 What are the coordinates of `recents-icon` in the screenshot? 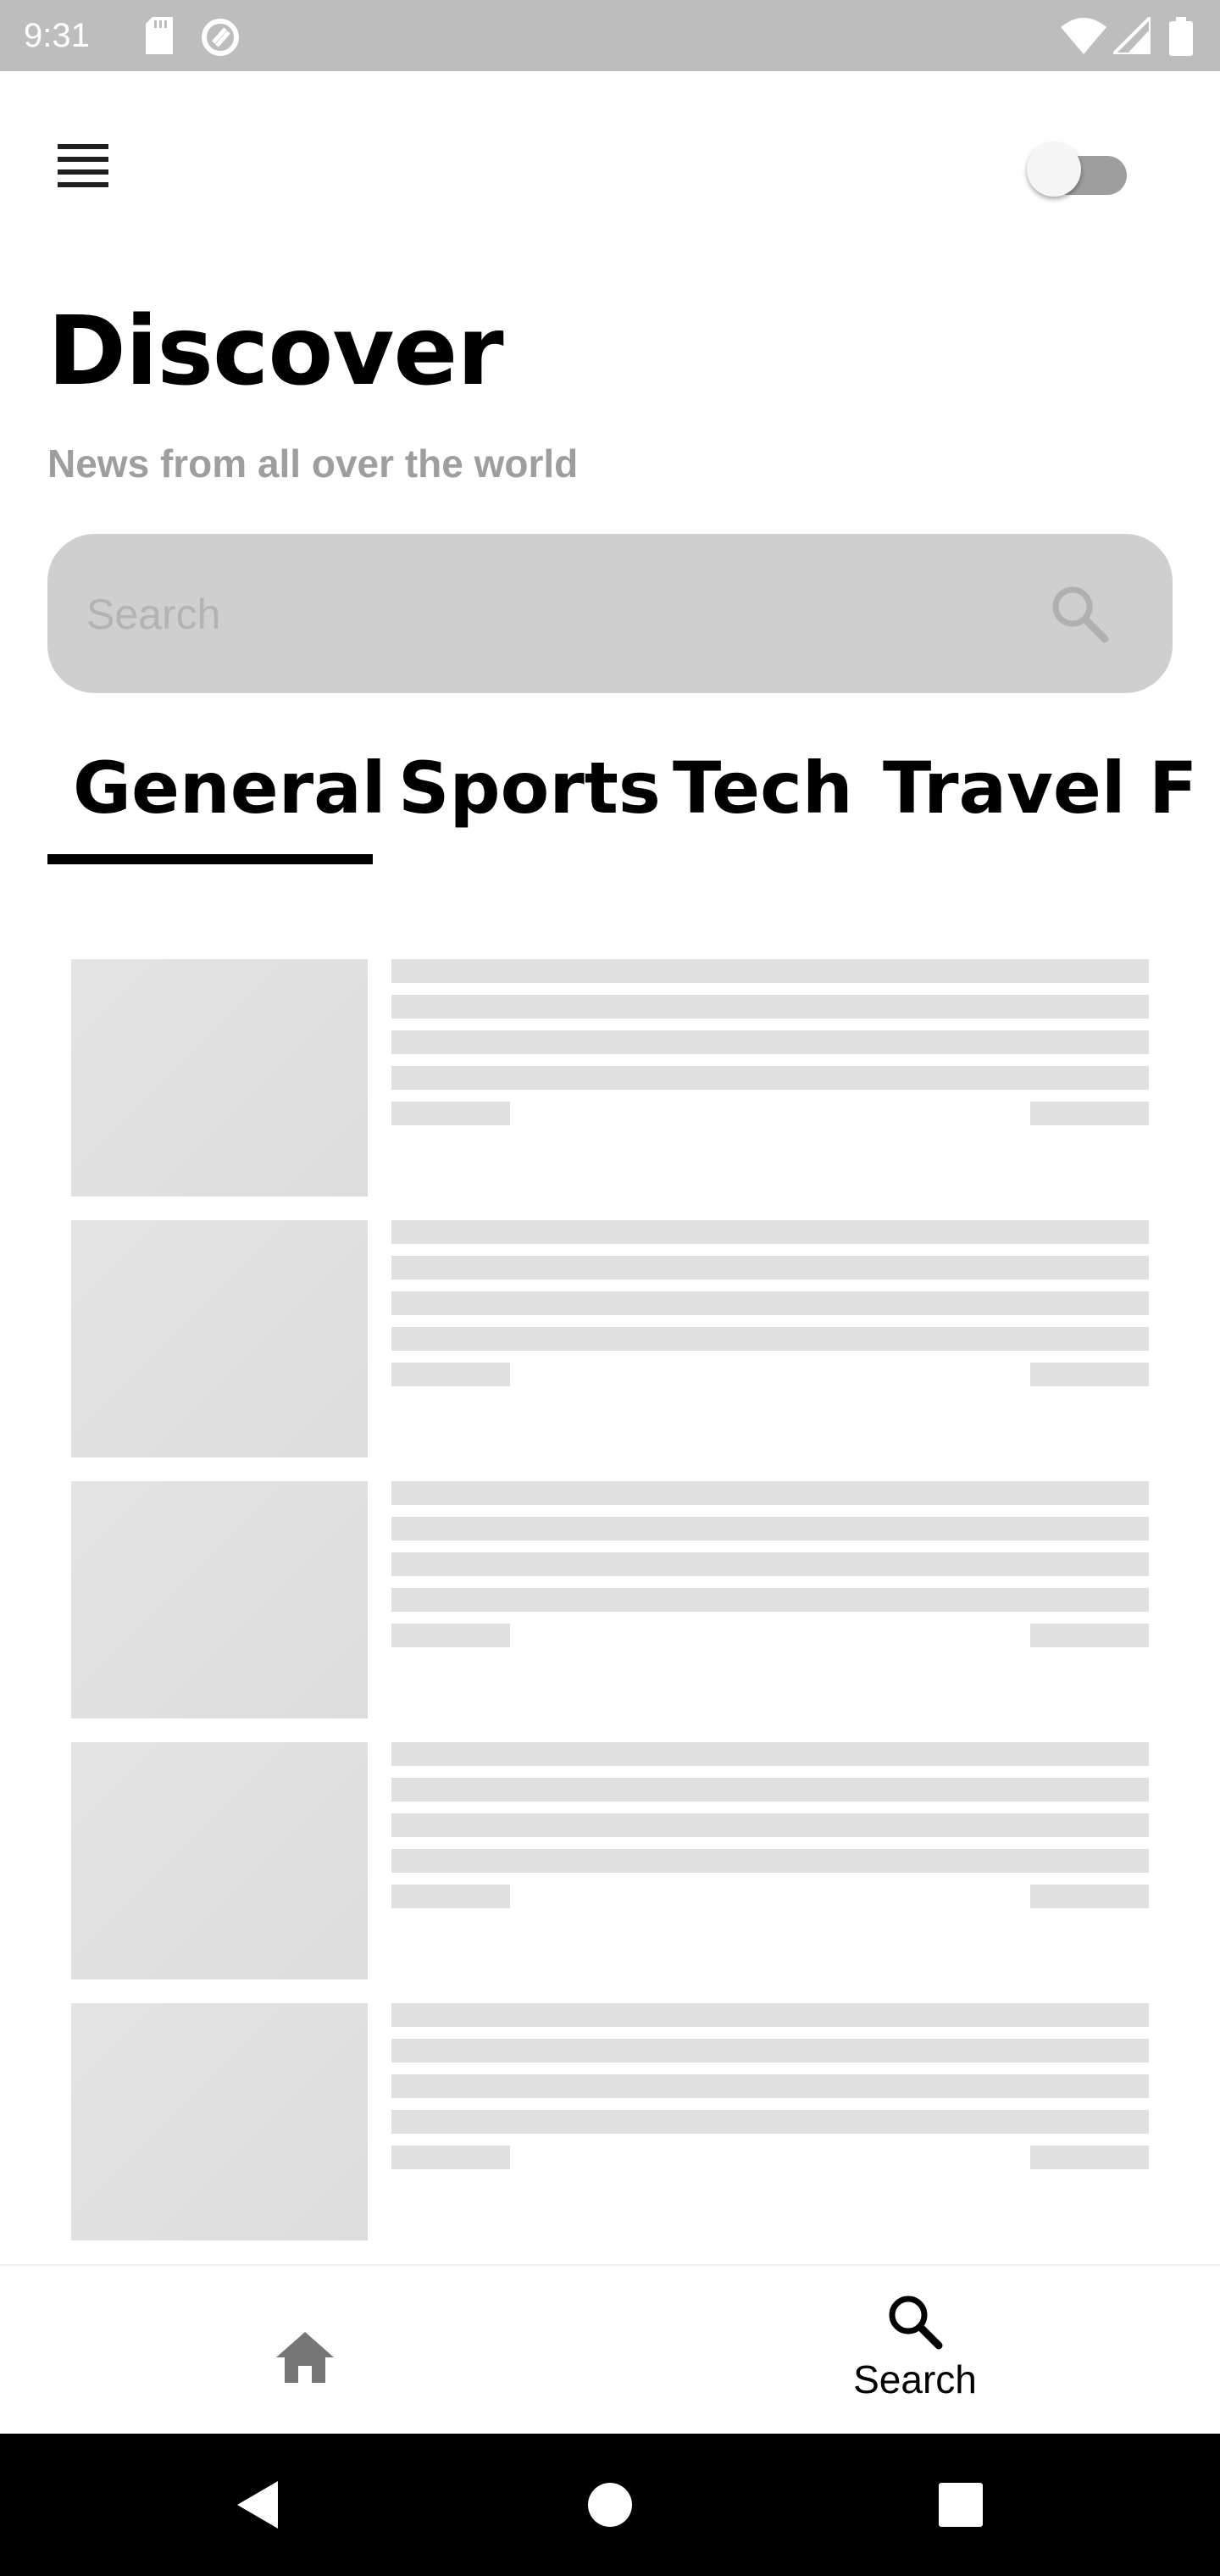 It's located at (961, 2505).